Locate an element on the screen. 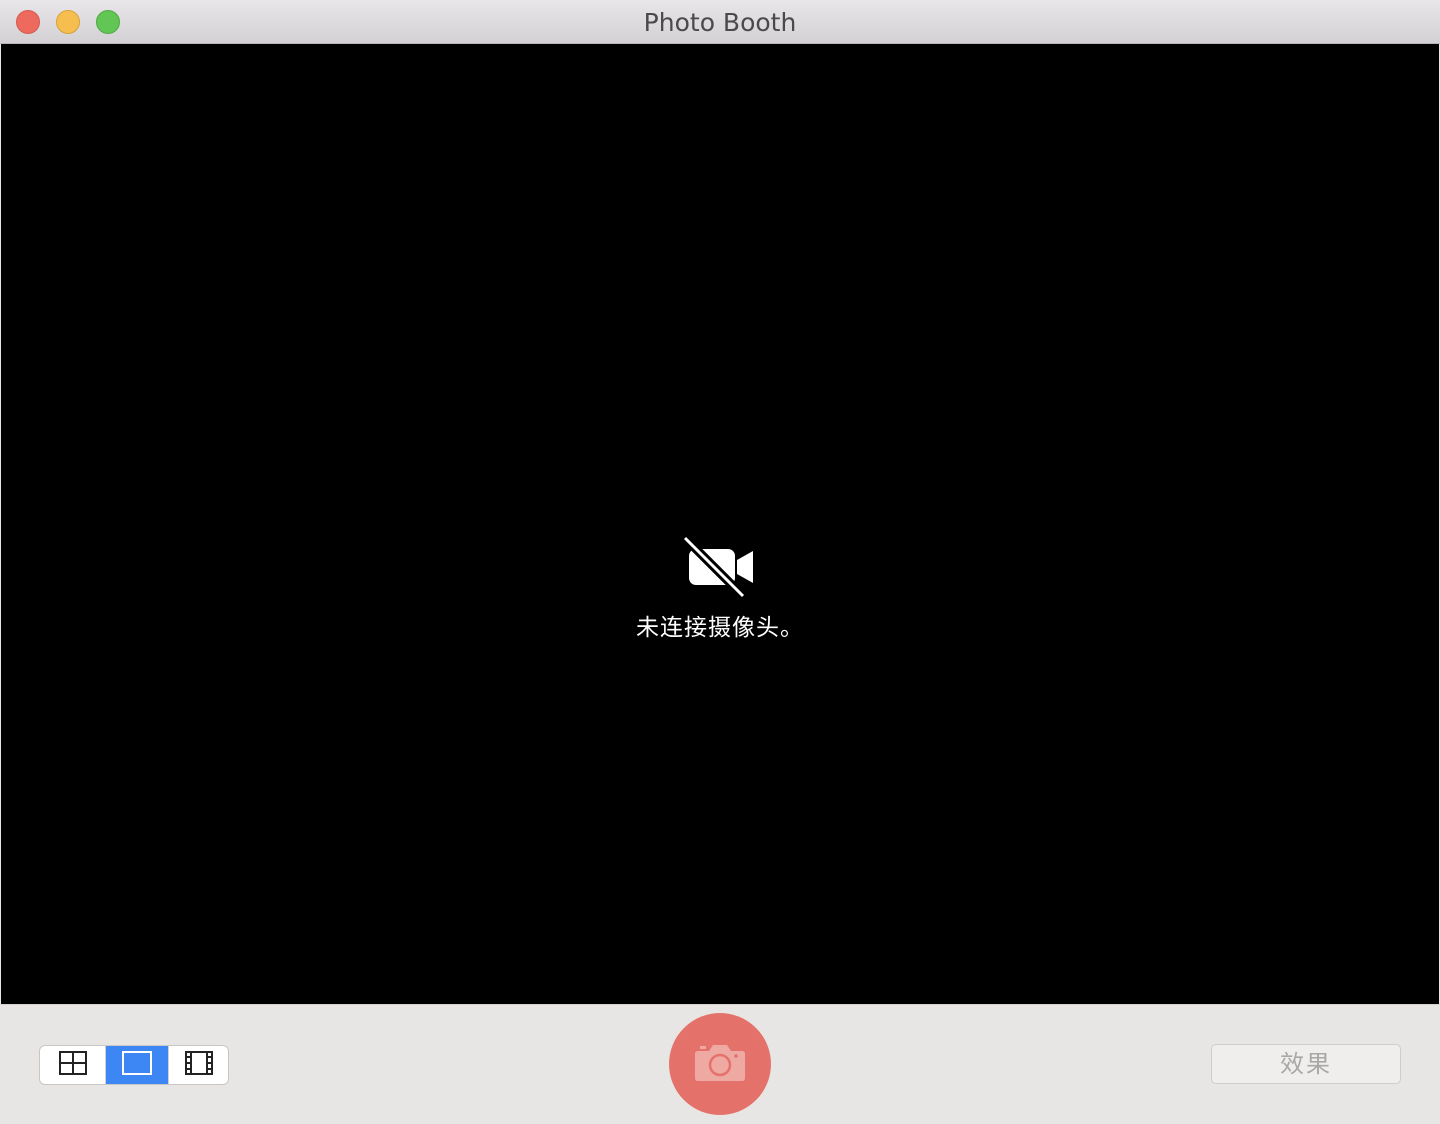 The image size is (1440, 1124). window-title: Photo Booth is located at coordinates (720, 22).